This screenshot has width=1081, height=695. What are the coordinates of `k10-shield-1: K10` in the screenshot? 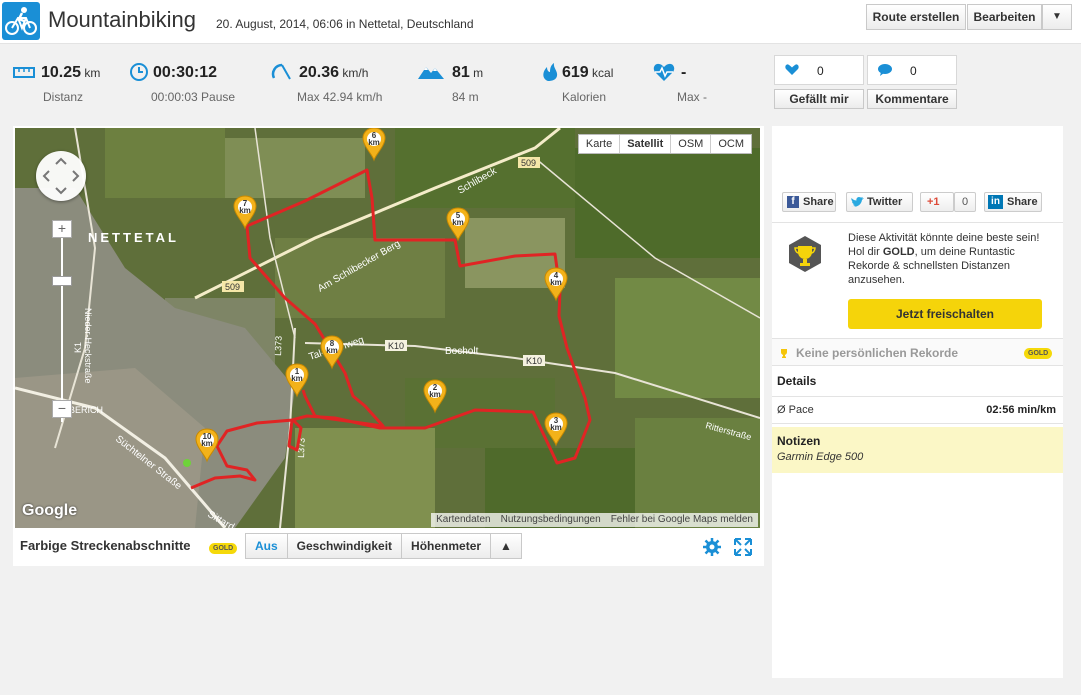 It's located at (396, 345).